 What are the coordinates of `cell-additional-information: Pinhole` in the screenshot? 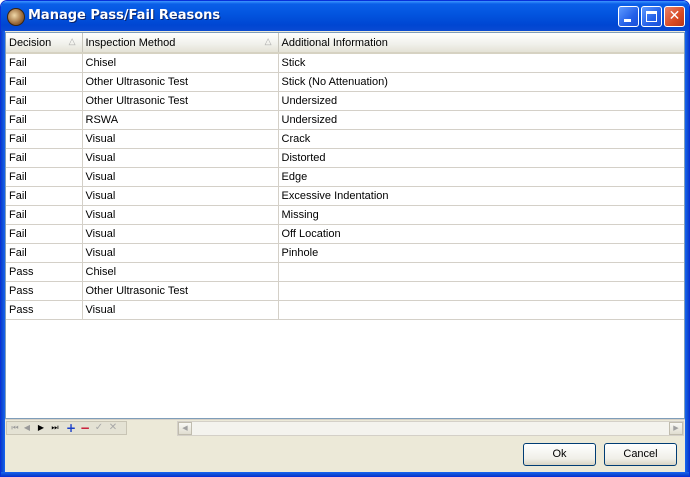 It's located at (481, 253).